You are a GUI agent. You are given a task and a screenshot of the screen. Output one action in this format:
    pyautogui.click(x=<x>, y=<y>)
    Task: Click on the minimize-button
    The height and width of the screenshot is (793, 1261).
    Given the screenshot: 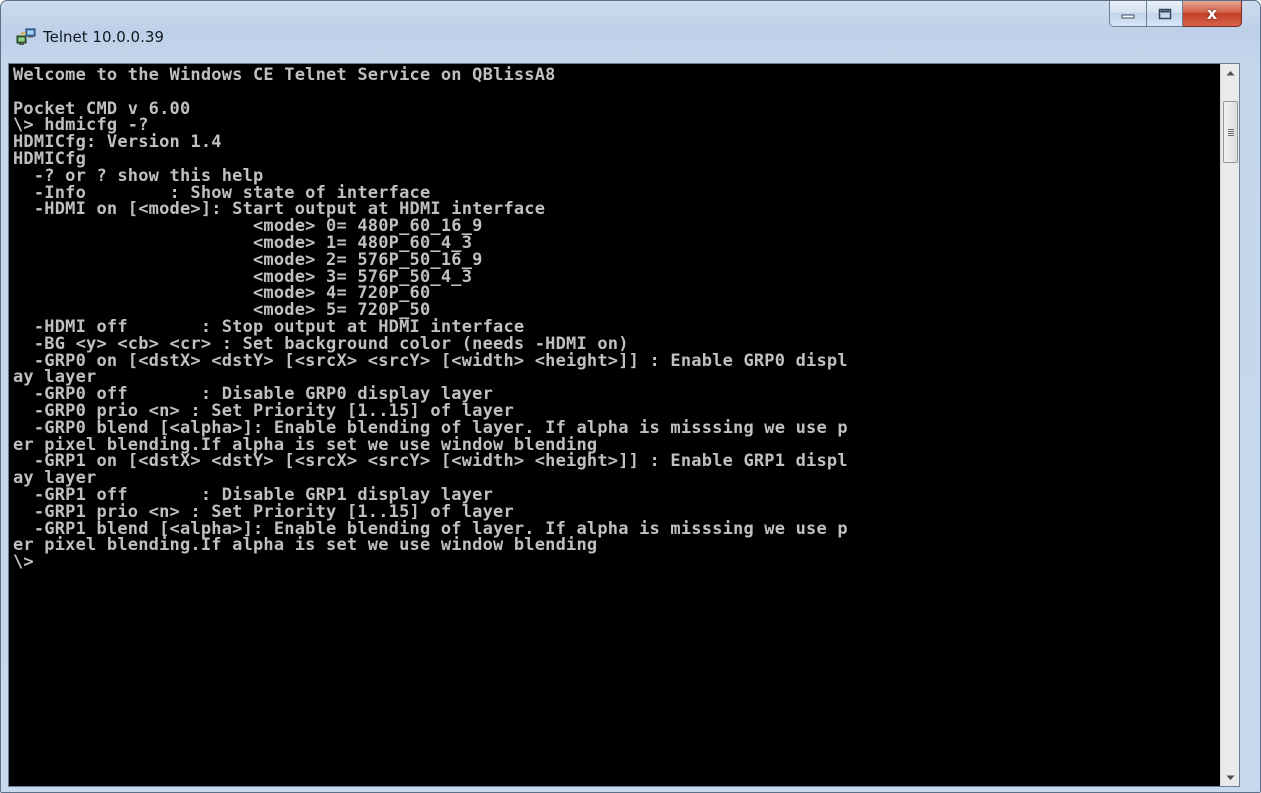 What is the action you would take?
    pyautogui.click(x=1128, y=14)
    